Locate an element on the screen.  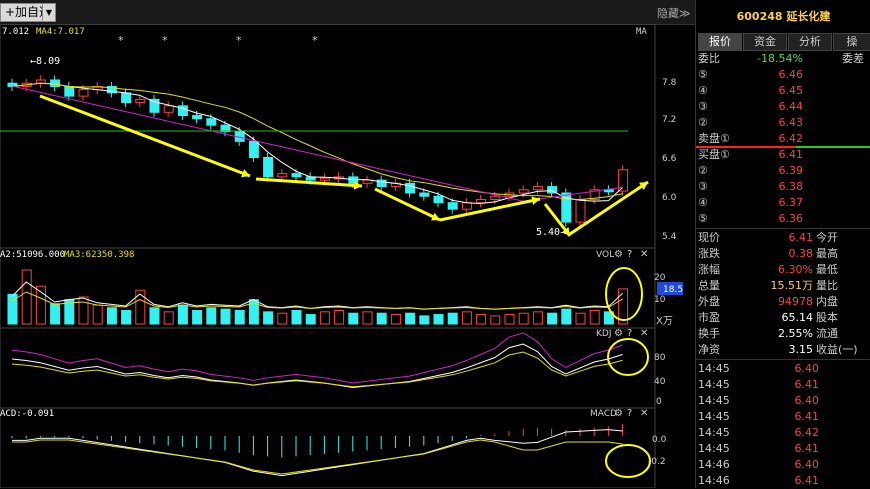
kdj-j-line is located at coordinates (317, 358).